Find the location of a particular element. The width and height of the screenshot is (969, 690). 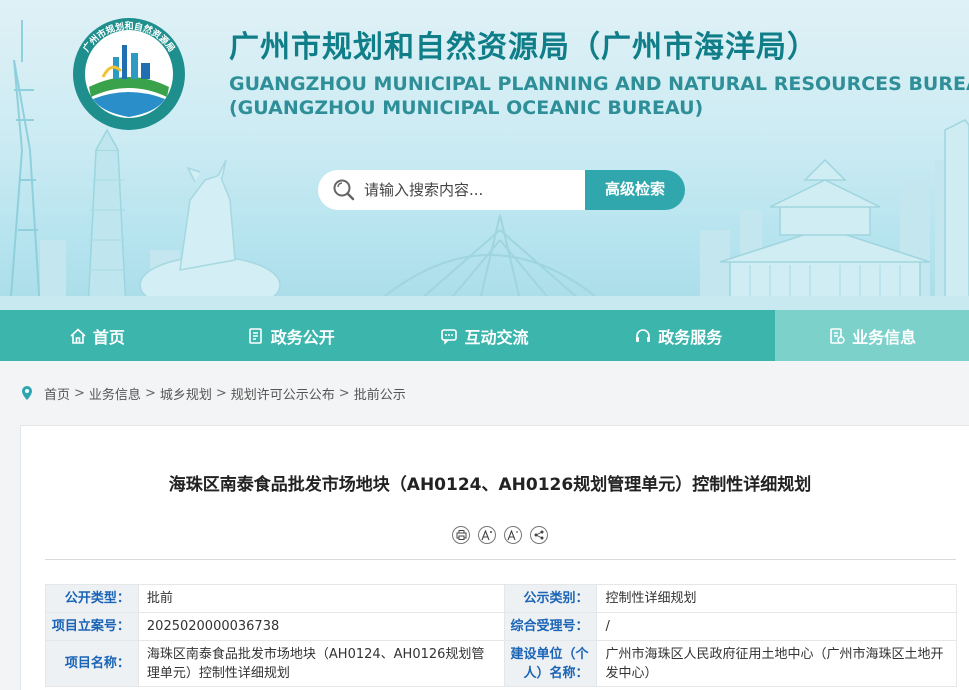

table-row: 公开类型： 批前 公示类别： 控制性详细规划 is located at coordinates (501, 598).